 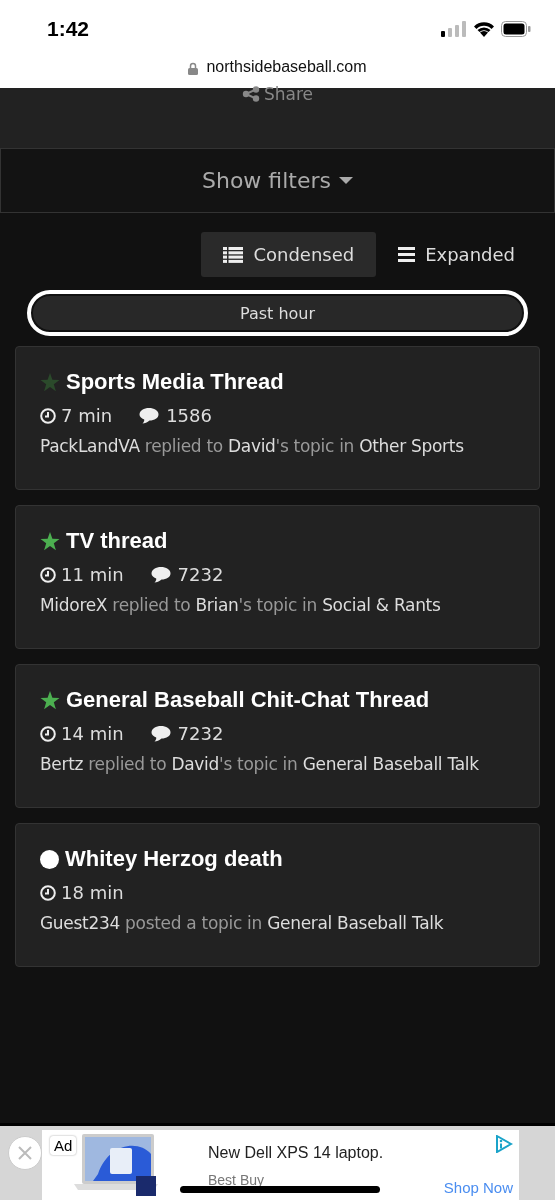 I want to click on activity-text: Bertz replied to David's topic in General Baseball Talk, so click(x=260, y=764).